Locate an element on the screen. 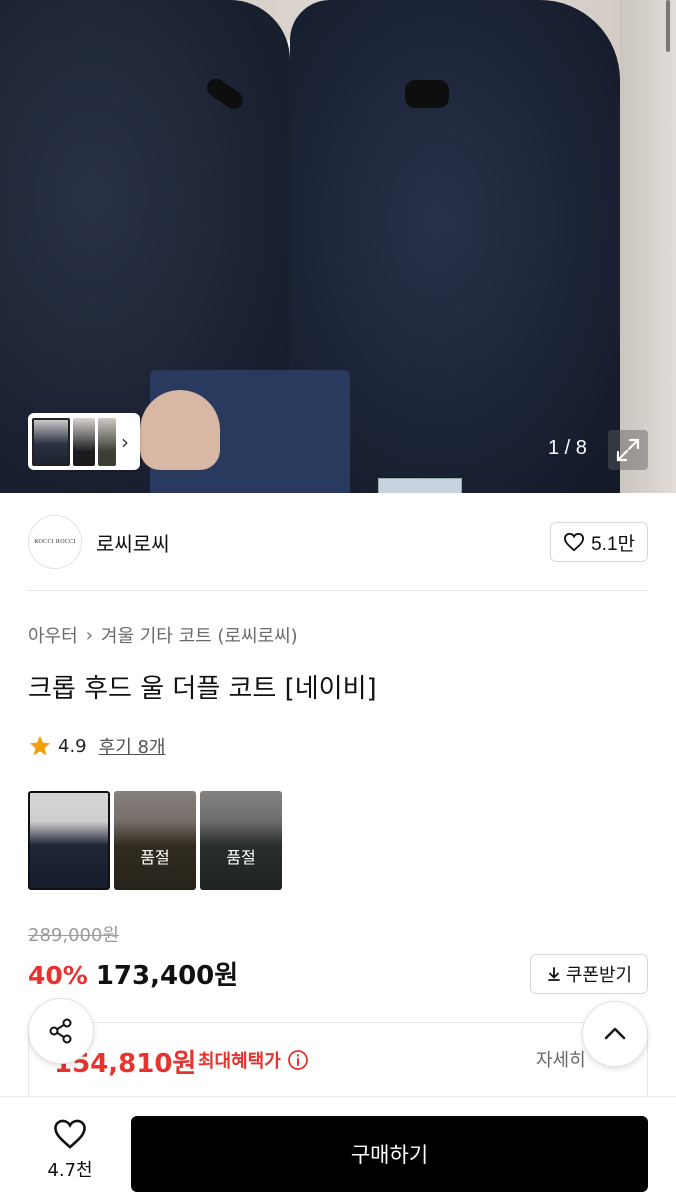 The width and height of the screenshot is (676, 1200). brand-row: ROCCI ROCCI 로씨로씨 5.1만 is located at coordinates (338, 542).